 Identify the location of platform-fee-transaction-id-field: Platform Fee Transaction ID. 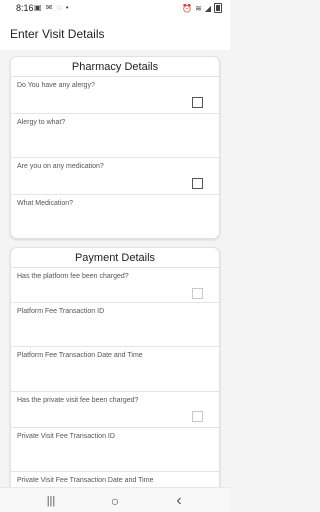
(115, 325).